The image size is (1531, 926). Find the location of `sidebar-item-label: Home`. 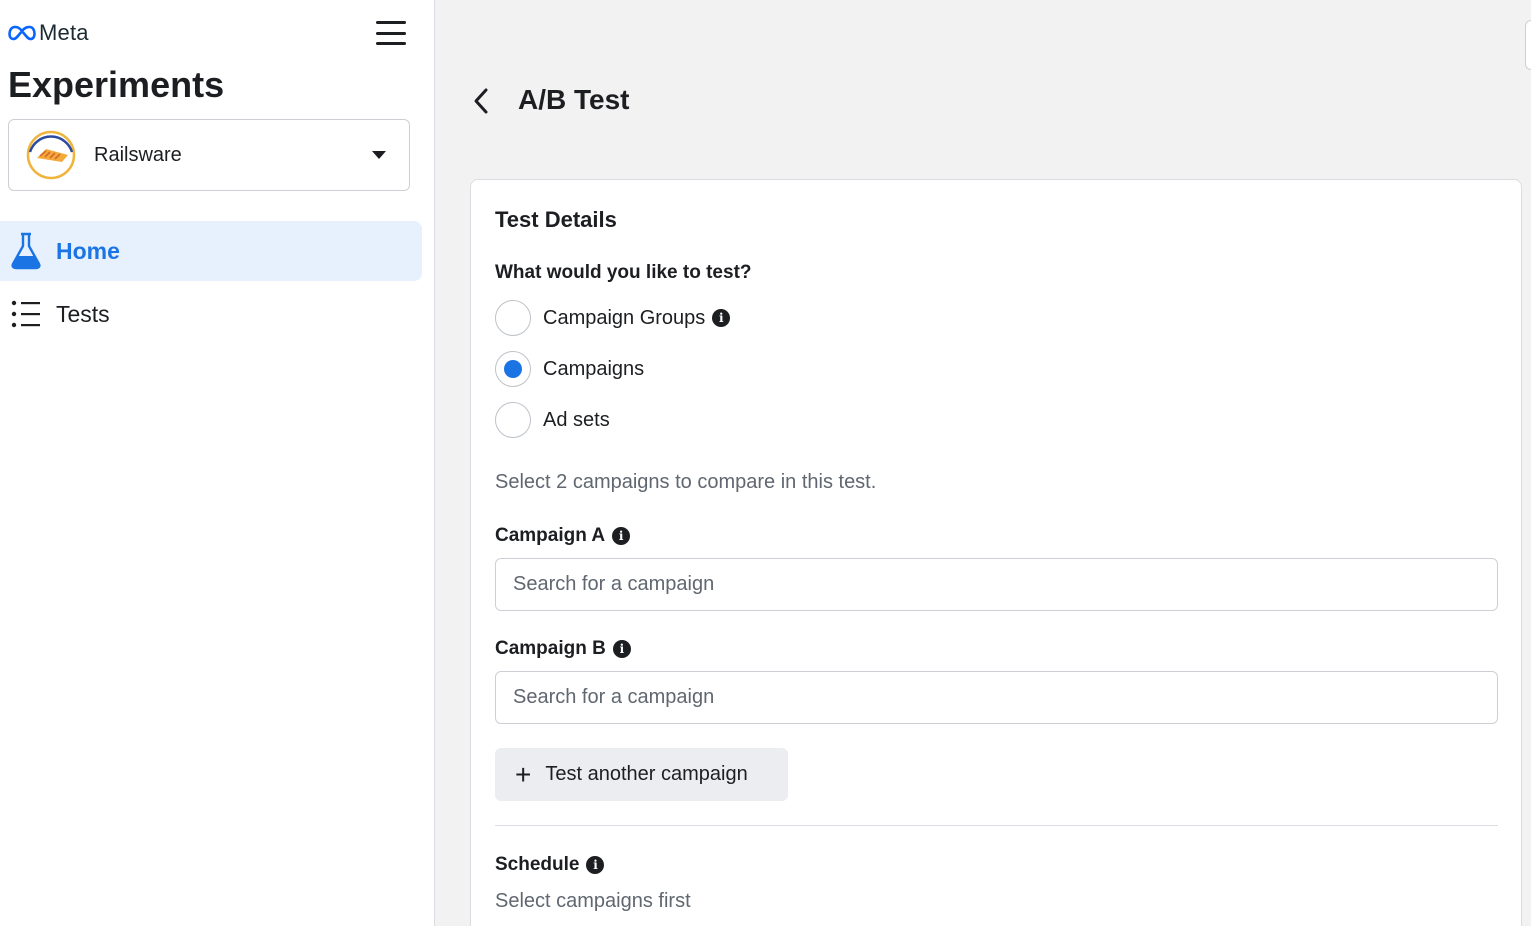

sidebar-item-label: Home is located at coordinates (88, 250).